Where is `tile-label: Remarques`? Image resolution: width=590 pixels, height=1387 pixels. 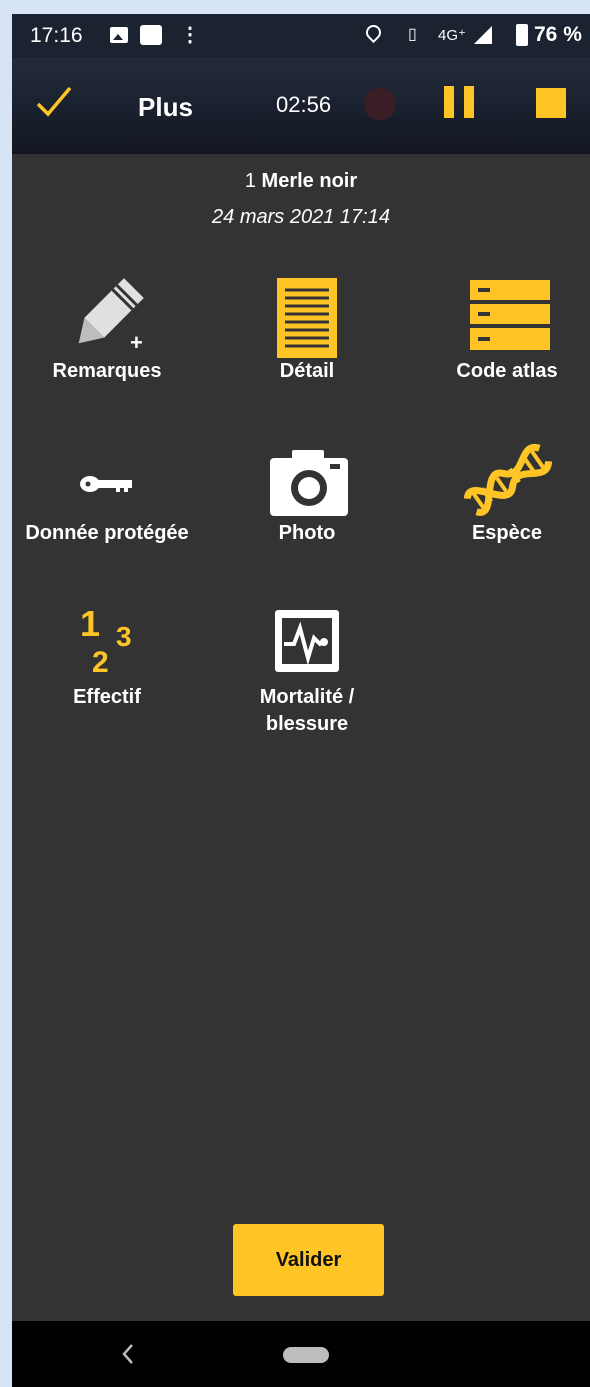 tile-label: Remarques is located at coordinates (107, 371).